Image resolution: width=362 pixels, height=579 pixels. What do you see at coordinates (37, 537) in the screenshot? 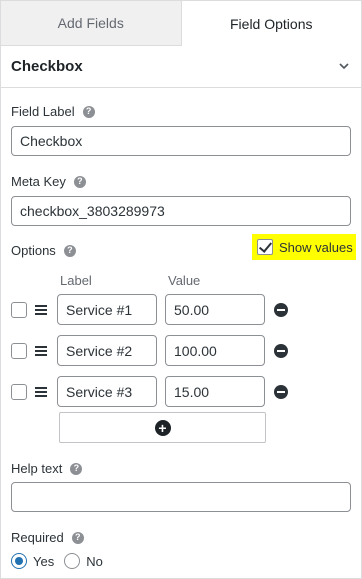
I see `required-label: Required` at bounding box center [37, 537].